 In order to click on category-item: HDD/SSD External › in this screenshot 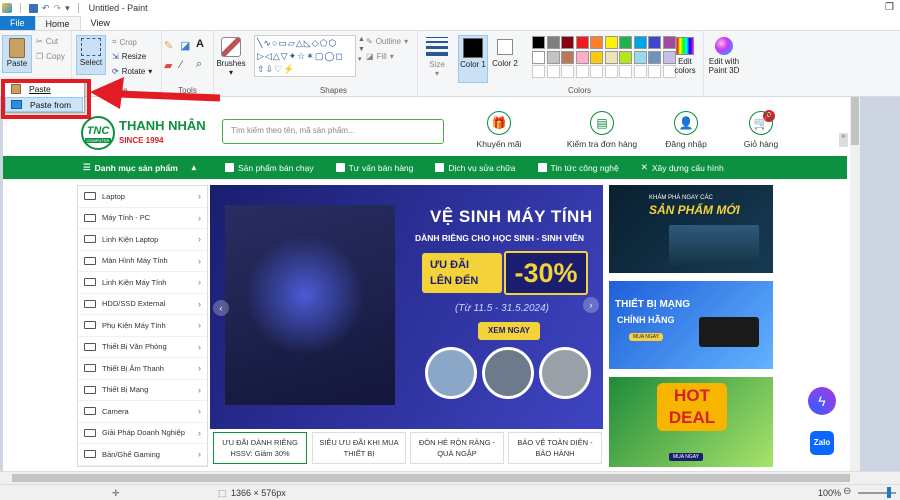, I will do `click(142, 304)`.